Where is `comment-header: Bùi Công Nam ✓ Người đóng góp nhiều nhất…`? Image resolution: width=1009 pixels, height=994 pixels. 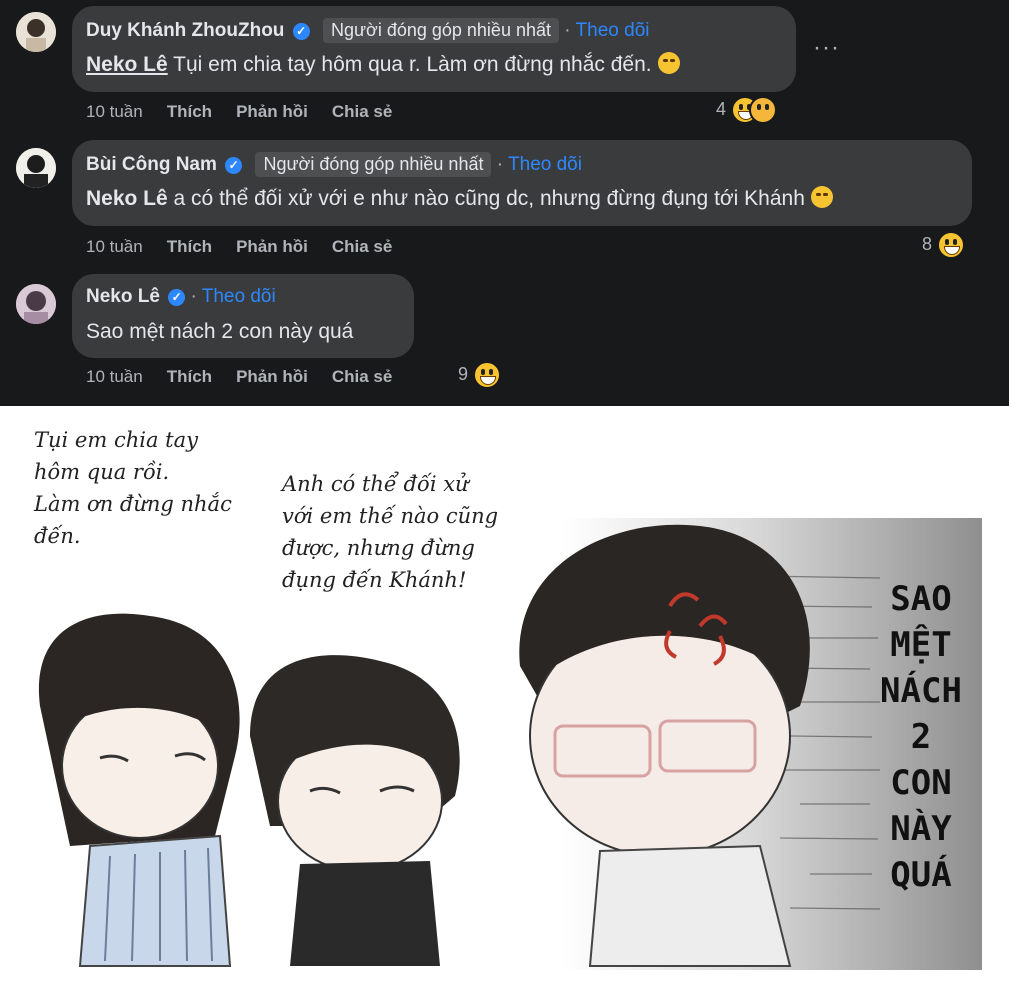 comment-header: Bùi Công Nam ✓ Người đóng góp nhiều nhất… is located at coordinates (334, 164).